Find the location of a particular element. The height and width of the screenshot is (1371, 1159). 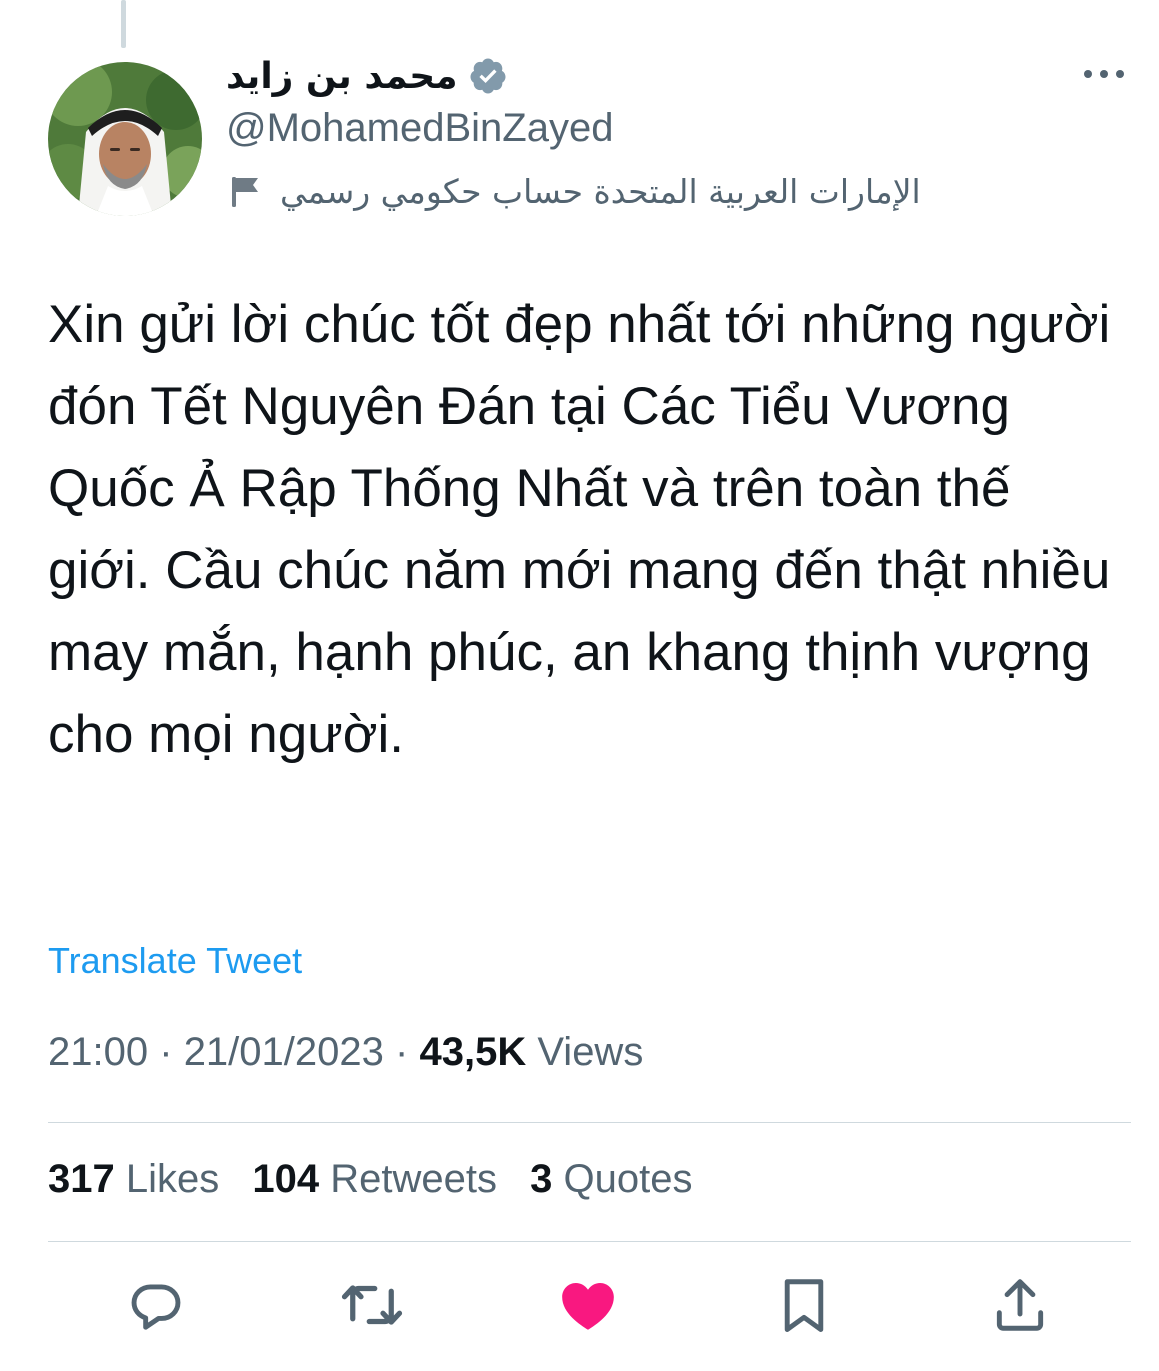

like-icon is located at coordinates (588, 1306).